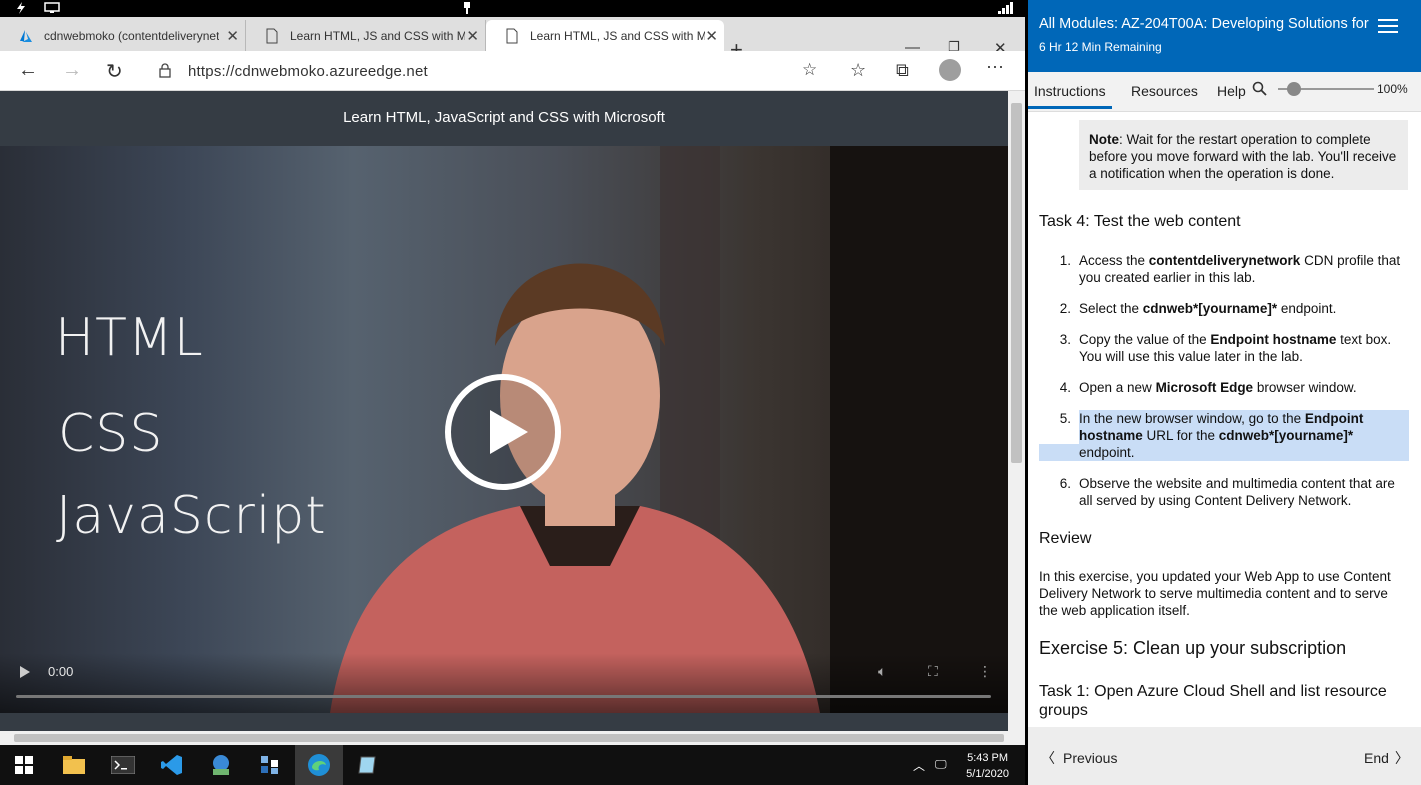  Describe the element at coordinates (1059, 452) in the screenshot. I see `selection-highlight` at that location.